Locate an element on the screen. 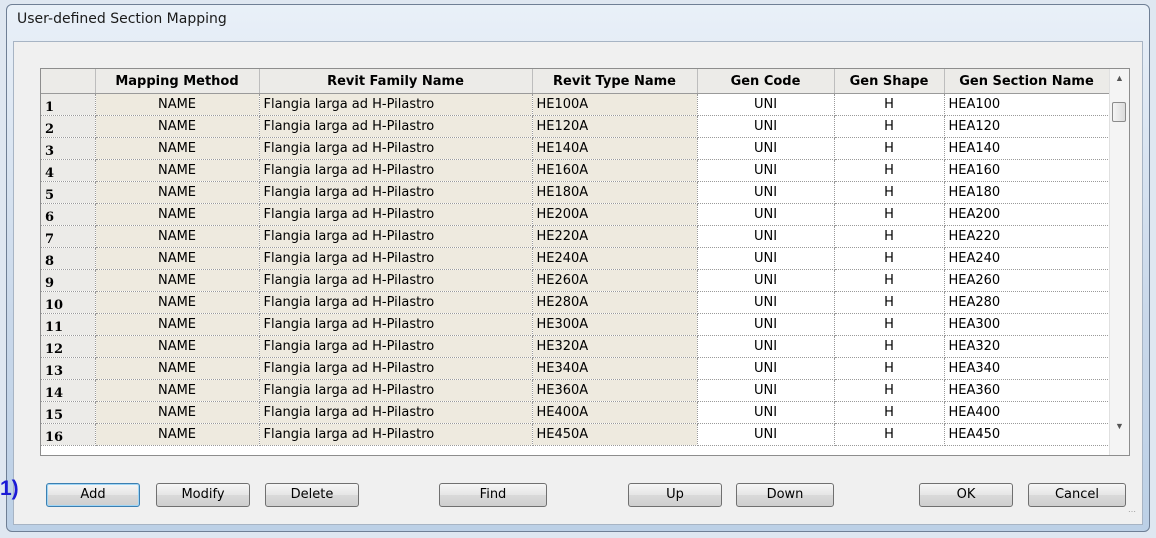  cell-gen-section-name: HEA340 is located at coordinates (1027, 368).